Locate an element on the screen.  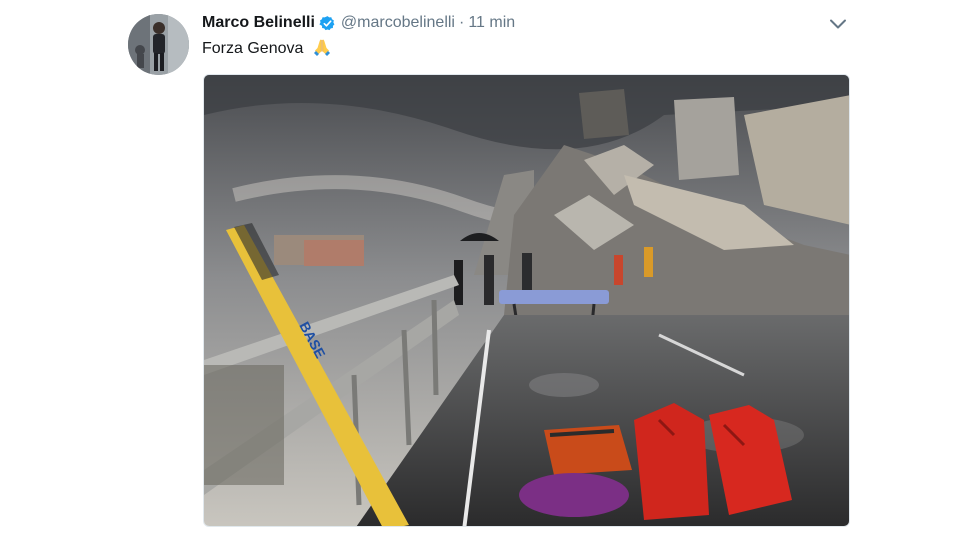
tweet-text: Forza Genova is located at coordinates (267, 48).